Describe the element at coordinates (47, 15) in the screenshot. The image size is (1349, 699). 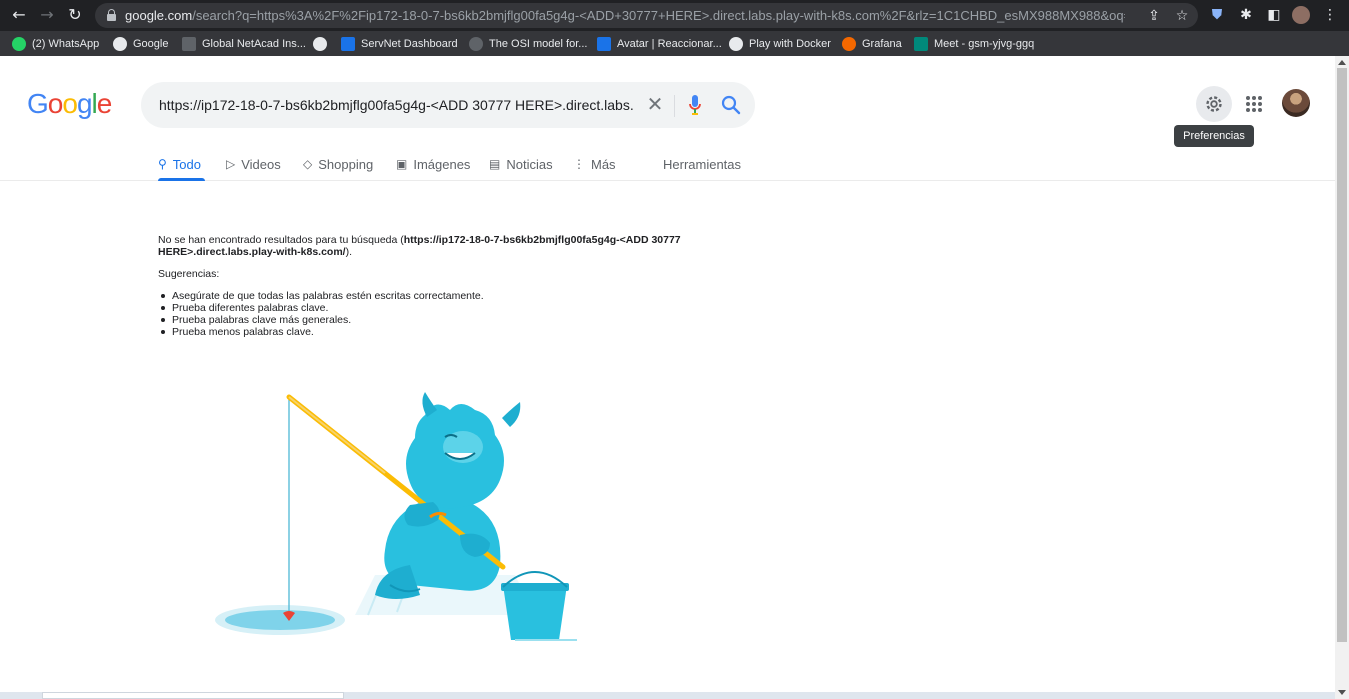
I see `forward-icon: →` at that location.